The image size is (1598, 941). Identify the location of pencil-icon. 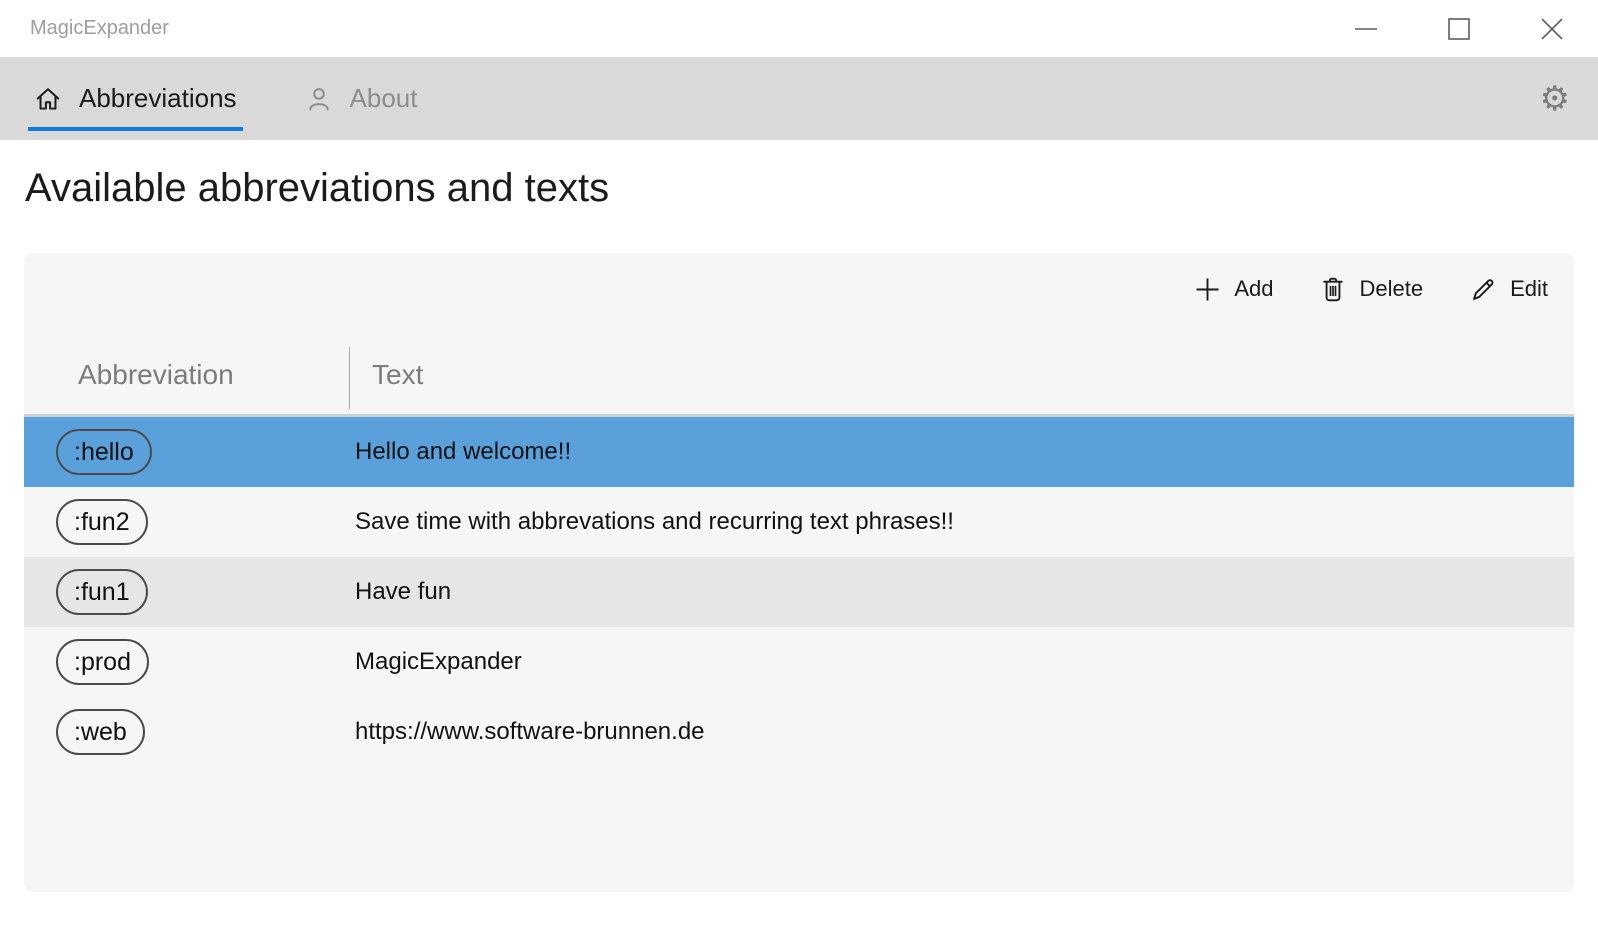
(1483, 289).